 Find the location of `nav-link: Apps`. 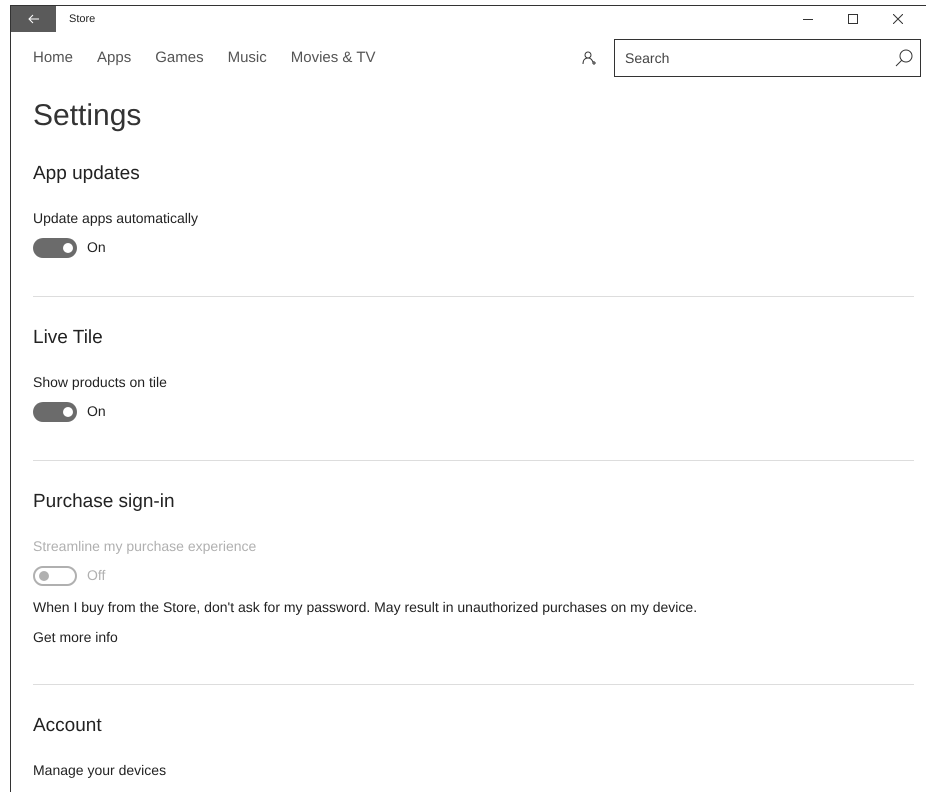

nav-link: Apps is located at coordinates (114, 58).